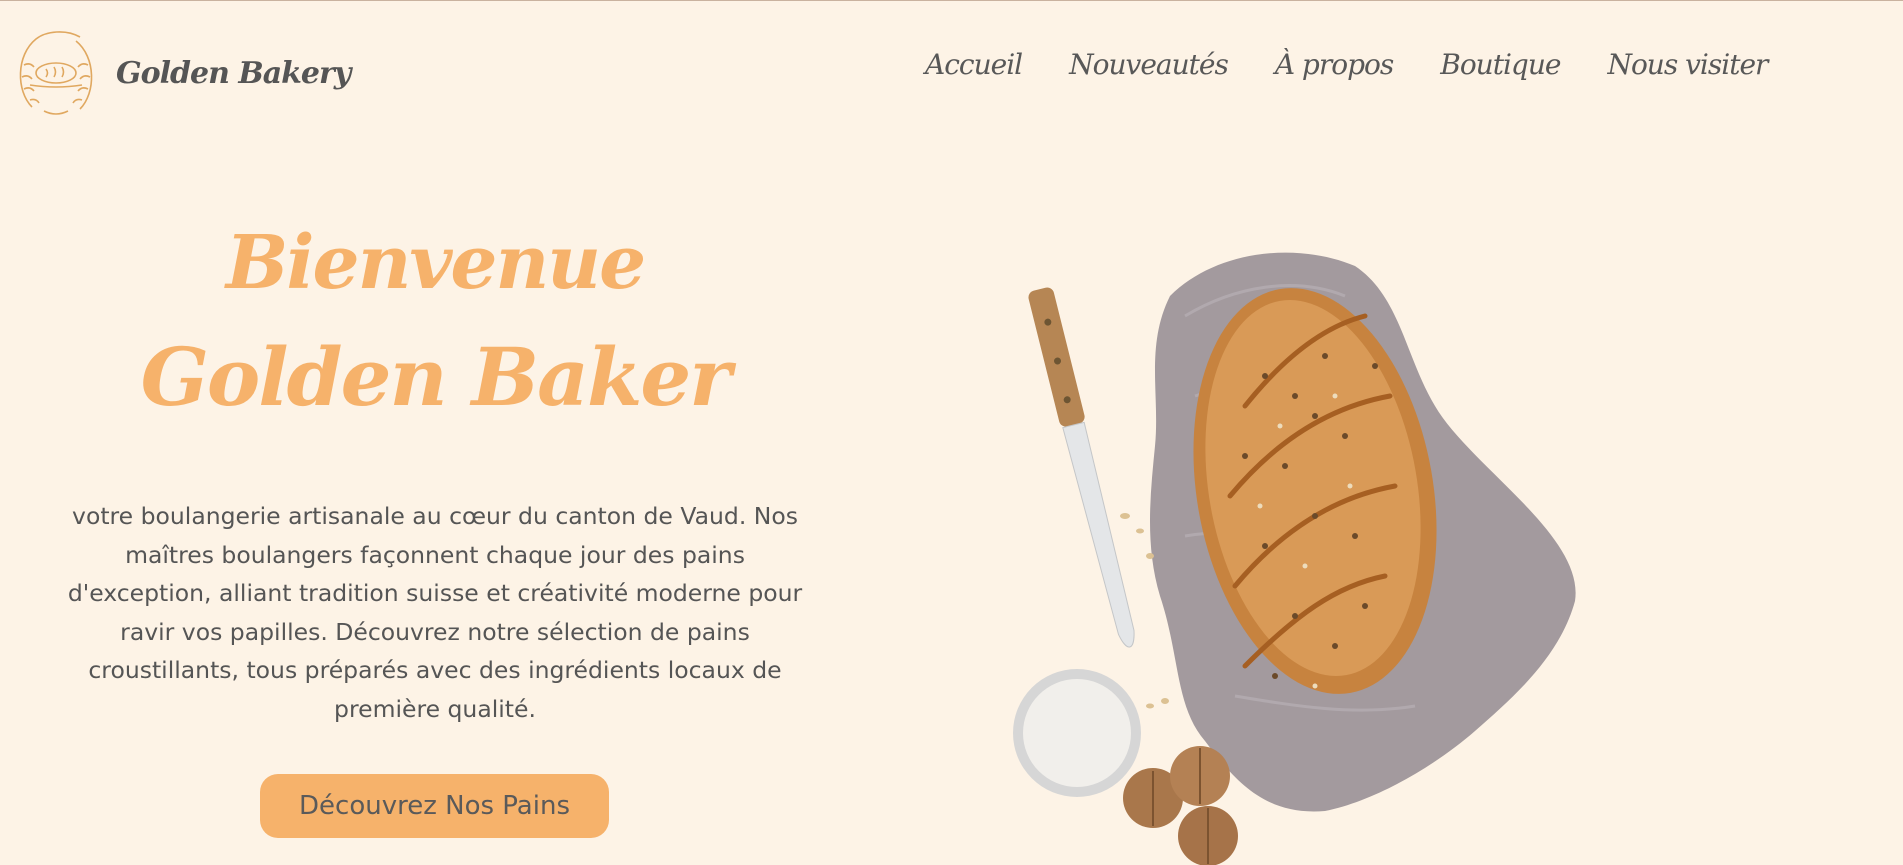 The height and width of the screenshot is (865, 1903). I want to click on nav-item-accueil: Accueil, so click(974, 65).